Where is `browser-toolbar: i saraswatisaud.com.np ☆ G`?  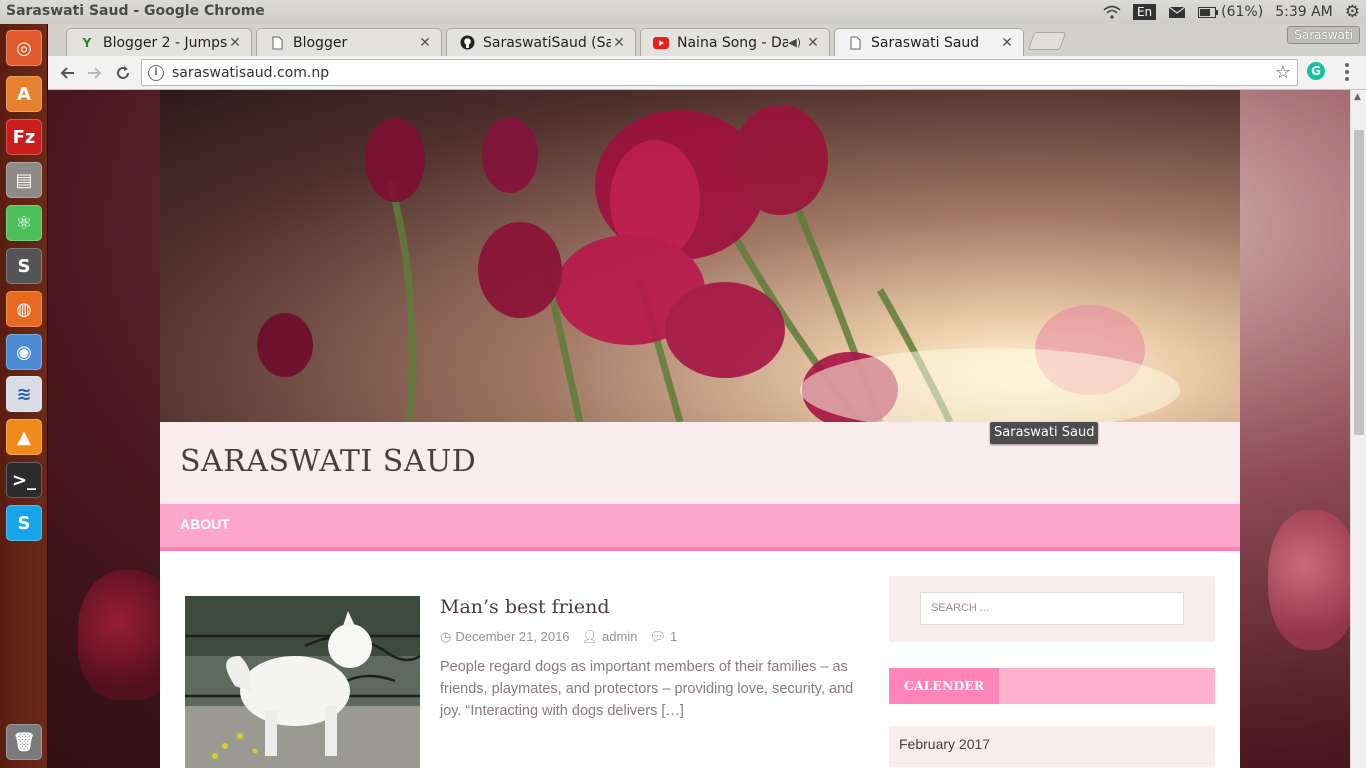 browser-toolbar: i saraswatisaud.com.np ☆ G is located at coordinates (707, 73).